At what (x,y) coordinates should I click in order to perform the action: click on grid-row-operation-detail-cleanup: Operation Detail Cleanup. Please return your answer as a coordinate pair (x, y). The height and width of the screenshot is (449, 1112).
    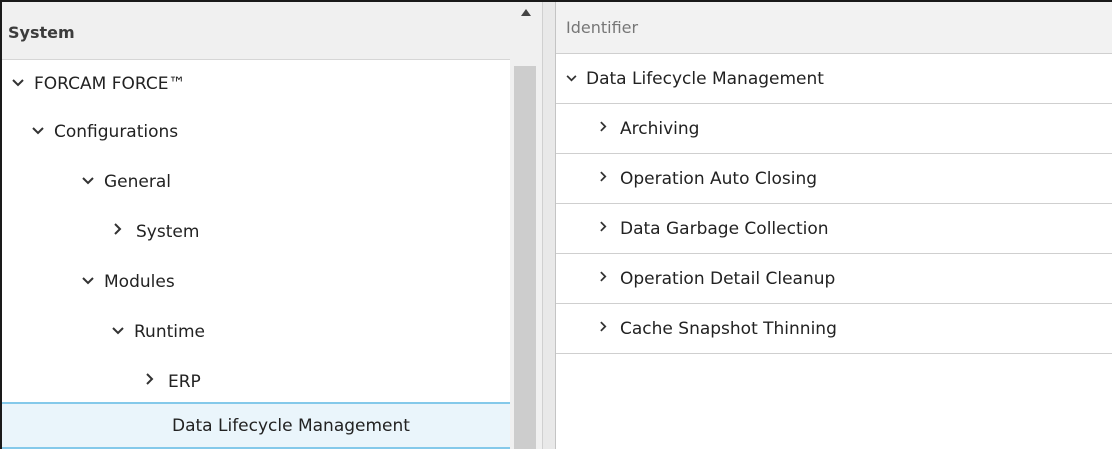
    Looking at the image, I should click on (834, 279).